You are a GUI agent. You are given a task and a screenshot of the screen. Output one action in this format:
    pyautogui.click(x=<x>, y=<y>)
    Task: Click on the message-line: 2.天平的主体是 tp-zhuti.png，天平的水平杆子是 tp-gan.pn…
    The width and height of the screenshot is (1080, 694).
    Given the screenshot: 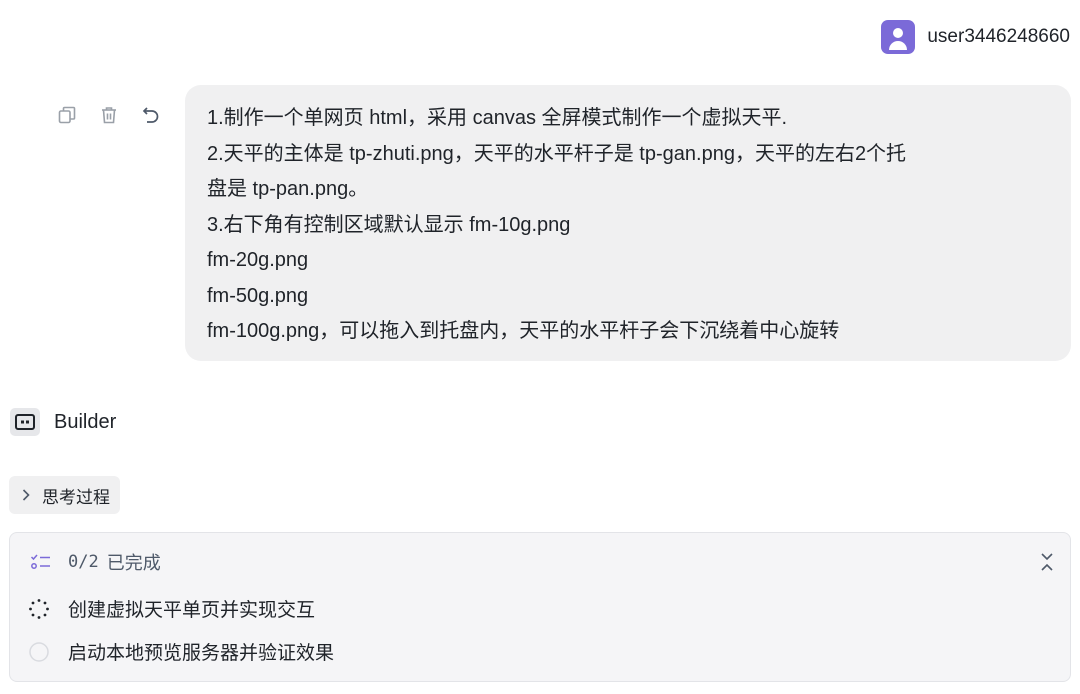 What is the action you would take?
    pyautogui.click(x=557, y=153)
    